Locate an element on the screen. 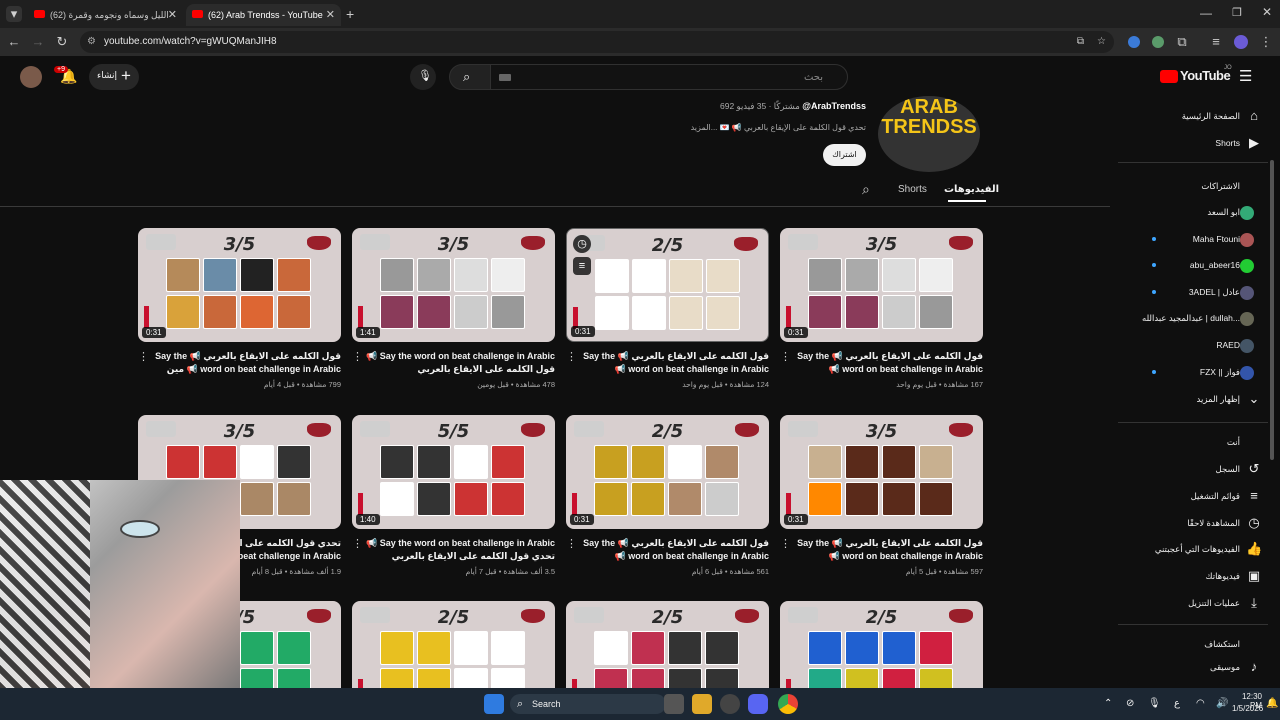  sidebar-item: السجل ↺ is located at coordinates (1205, 469).